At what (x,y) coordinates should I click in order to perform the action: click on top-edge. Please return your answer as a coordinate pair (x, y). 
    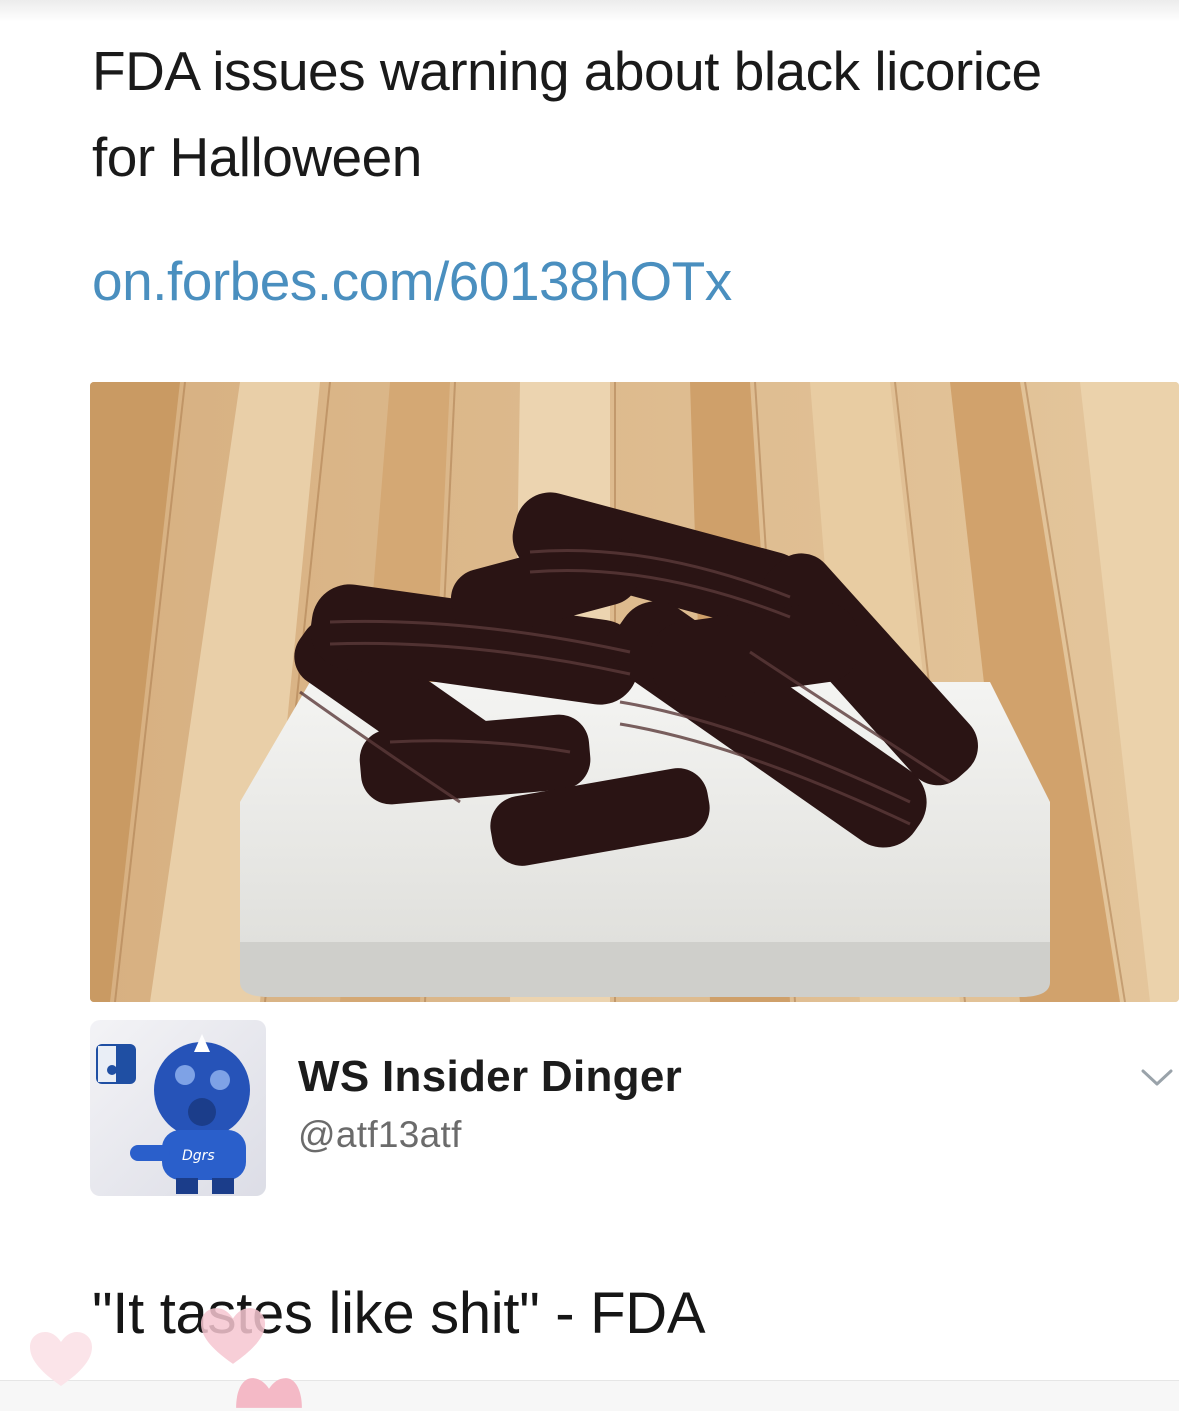
    Looking at the image, I should click on (589, 11).